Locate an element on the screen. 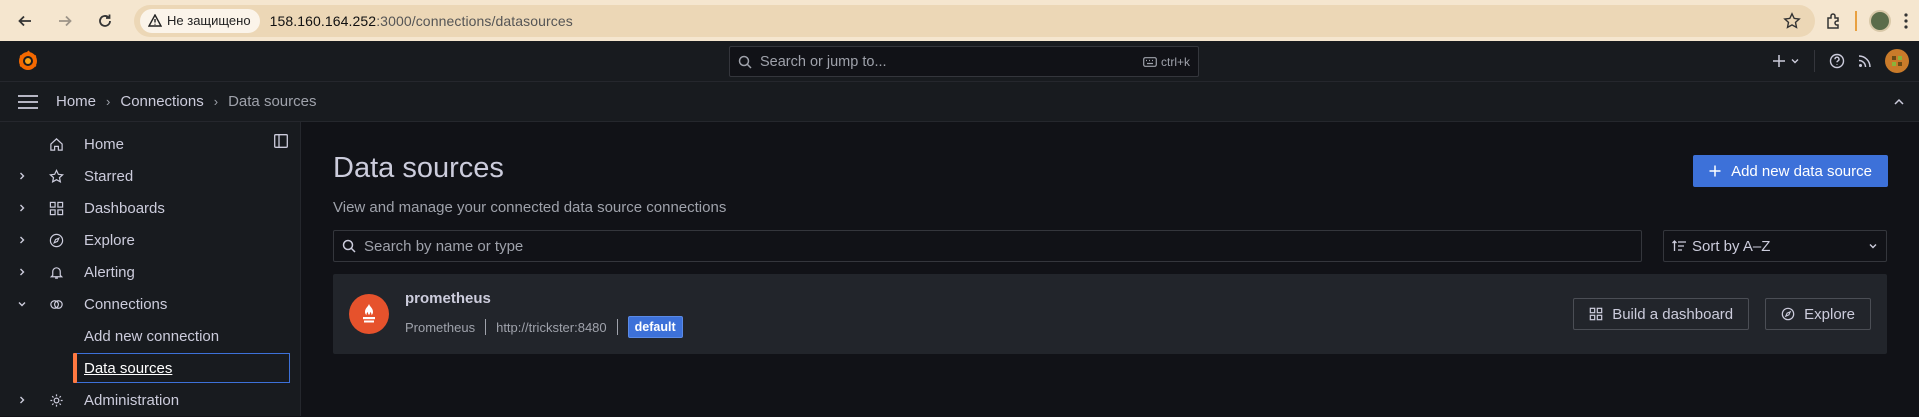  extensions-icon is located at coordinates (1834, 21).